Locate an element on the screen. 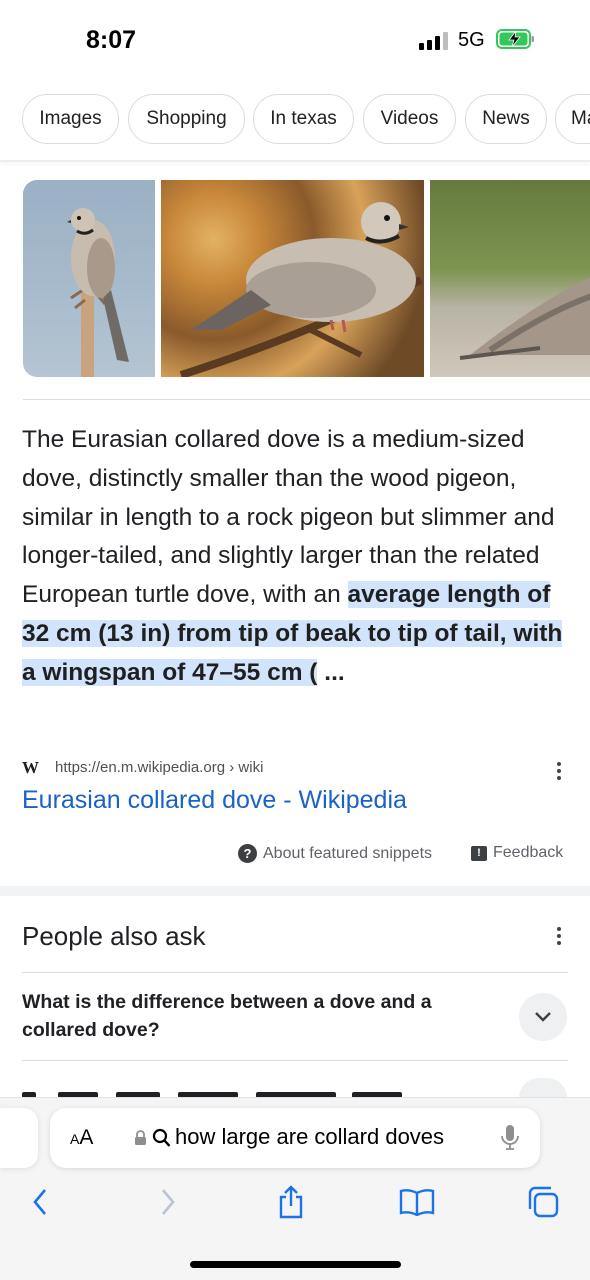 The height and width of the screenshot is (1280, 590). microphone-icon is located at coordinates (510, 1138).